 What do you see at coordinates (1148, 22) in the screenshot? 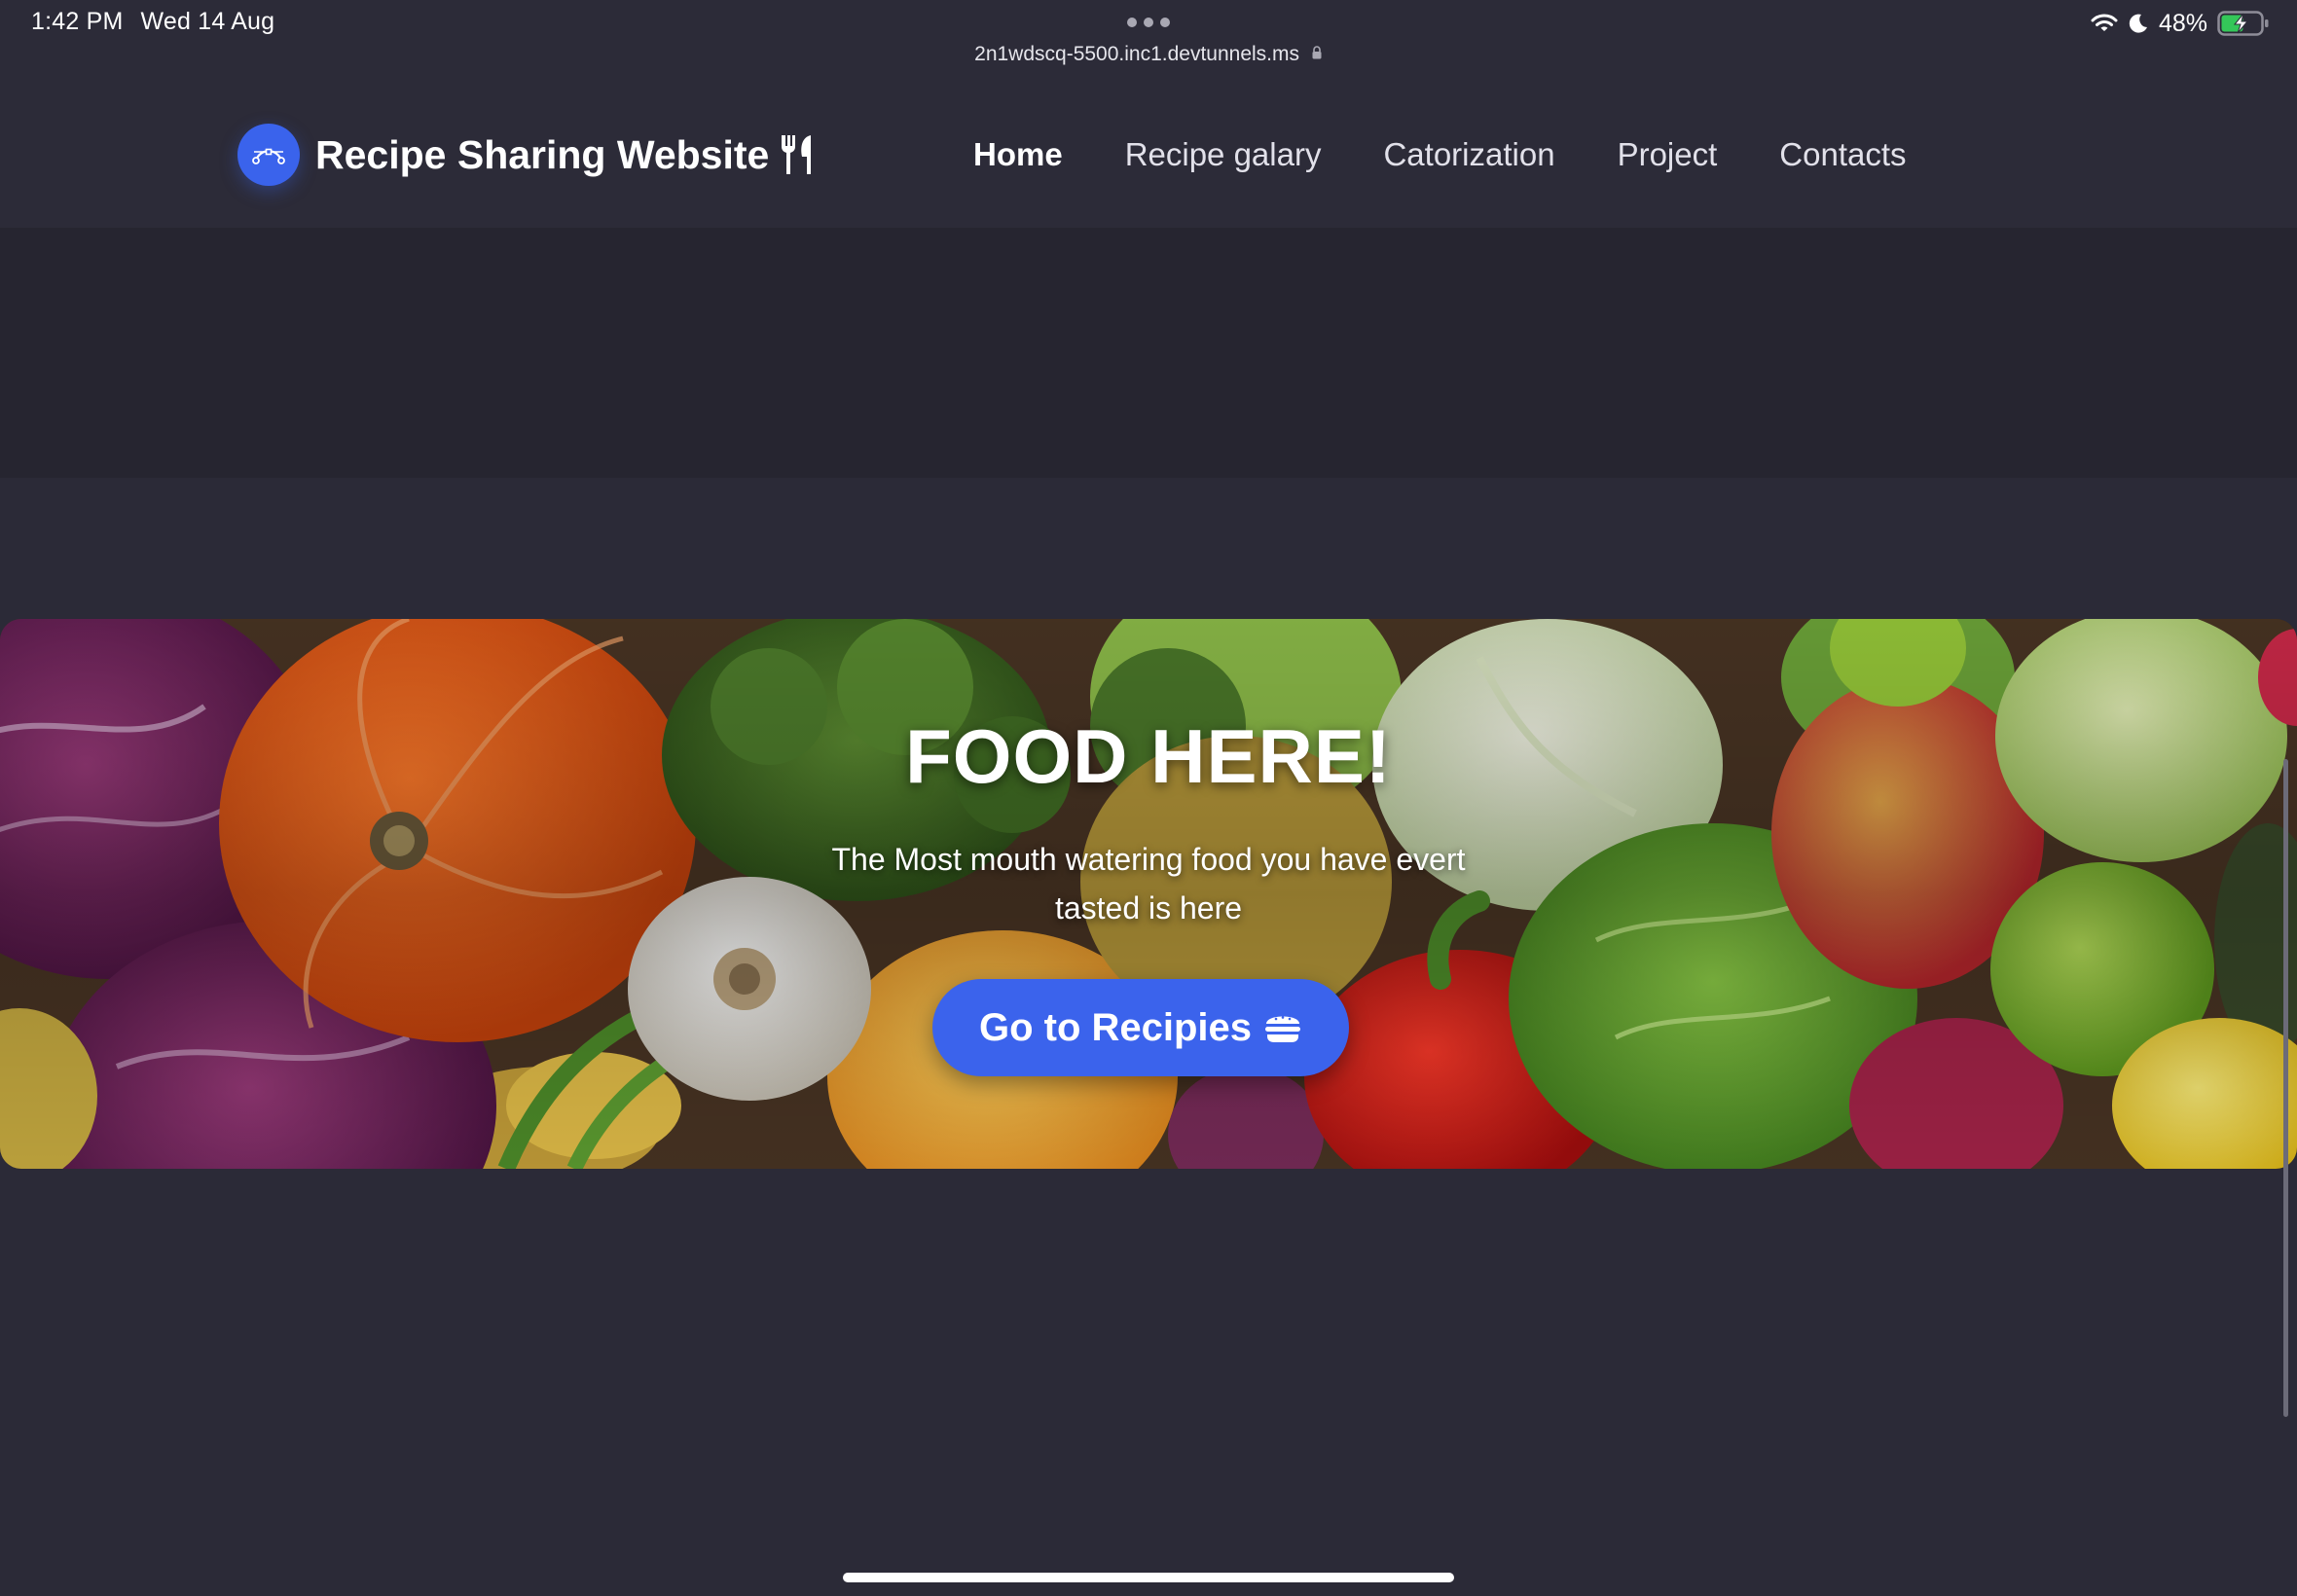
I see `multitasking-dots-icon` at bounding box center [1148, 22].